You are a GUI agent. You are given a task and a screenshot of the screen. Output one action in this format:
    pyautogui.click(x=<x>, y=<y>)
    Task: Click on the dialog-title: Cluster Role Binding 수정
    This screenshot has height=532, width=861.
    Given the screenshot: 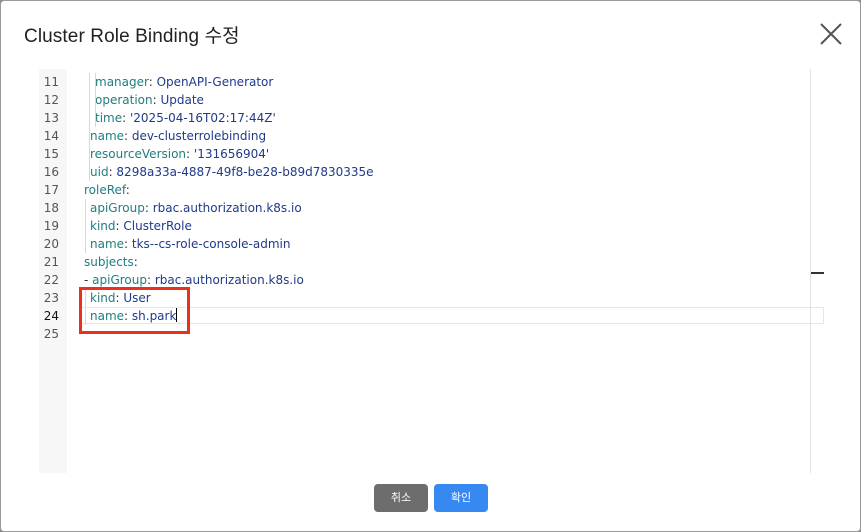 What is the action you would take?
    pyautogui.click(x=132, y=36)
    